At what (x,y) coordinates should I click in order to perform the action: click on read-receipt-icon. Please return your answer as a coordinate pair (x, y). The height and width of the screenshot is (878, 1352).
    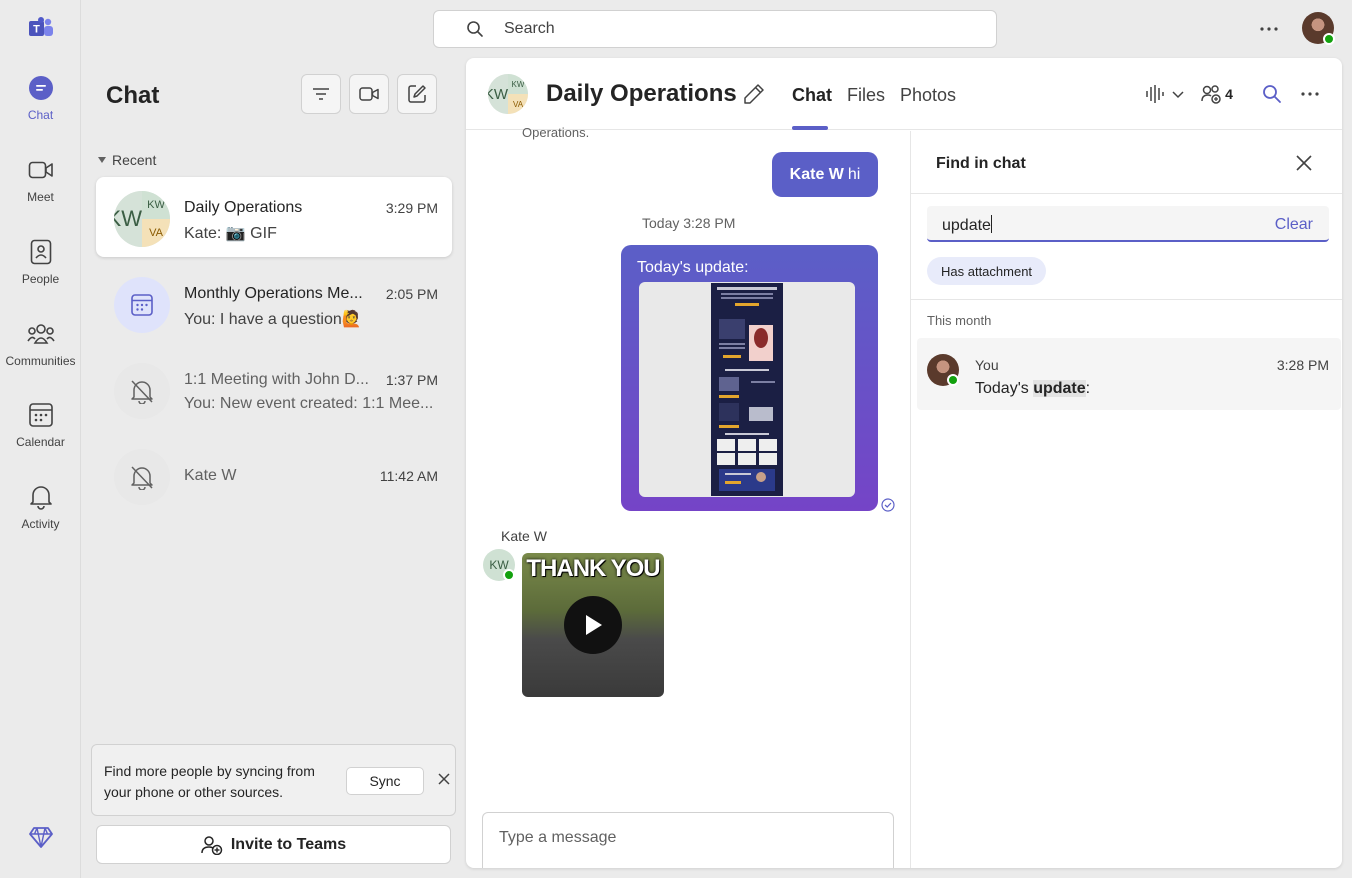
    Looking at the image, I should click on (888, 505).